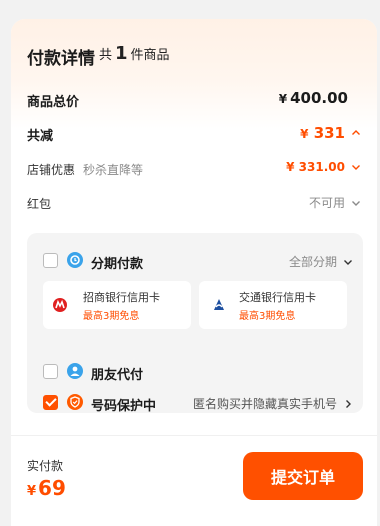 The height and width of the screenshot is (526, 380). I want to click on total-currency: ¥, so click(283, 99).